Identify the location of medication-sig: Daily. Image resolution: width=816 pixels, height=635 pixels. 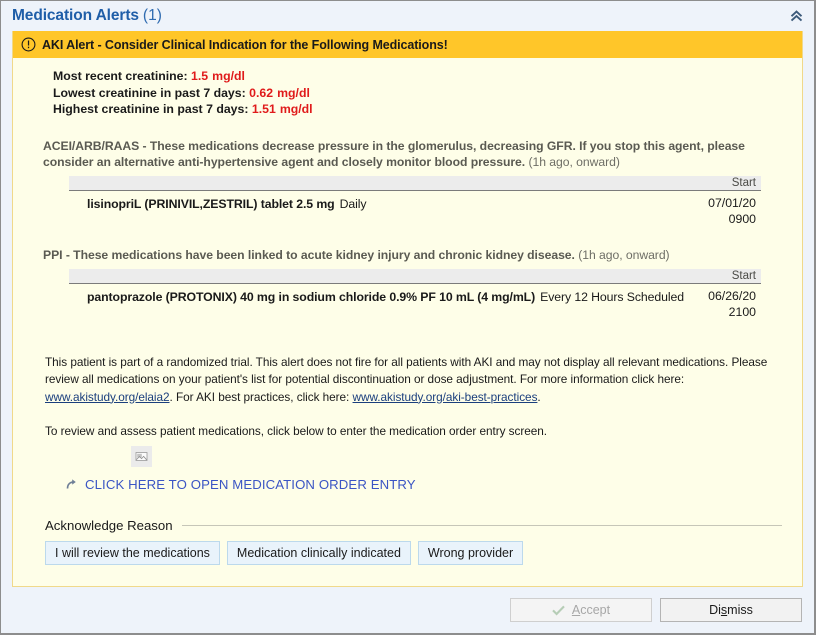
(353, 203).